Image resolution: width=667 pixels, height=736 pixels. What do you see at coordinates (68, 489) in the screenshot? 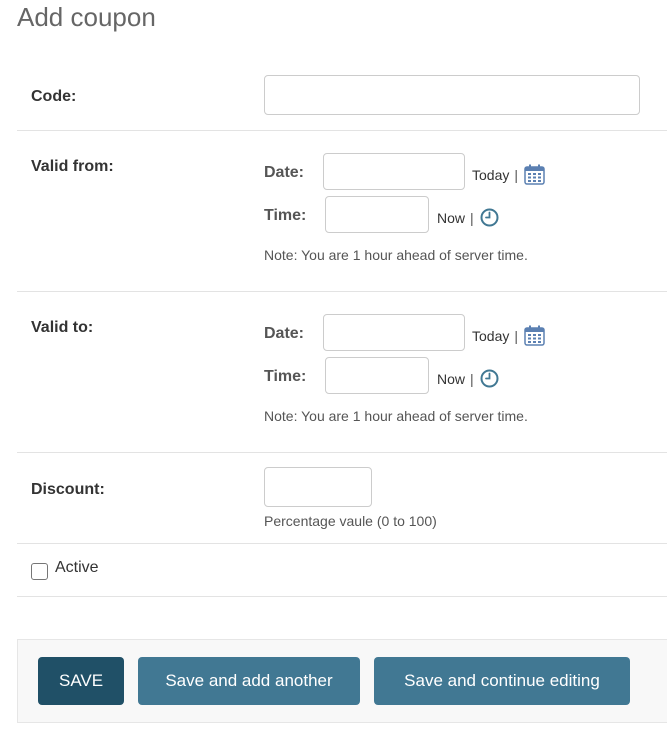
I see `discount-label: Discount:` at bounding box center [68, 489].